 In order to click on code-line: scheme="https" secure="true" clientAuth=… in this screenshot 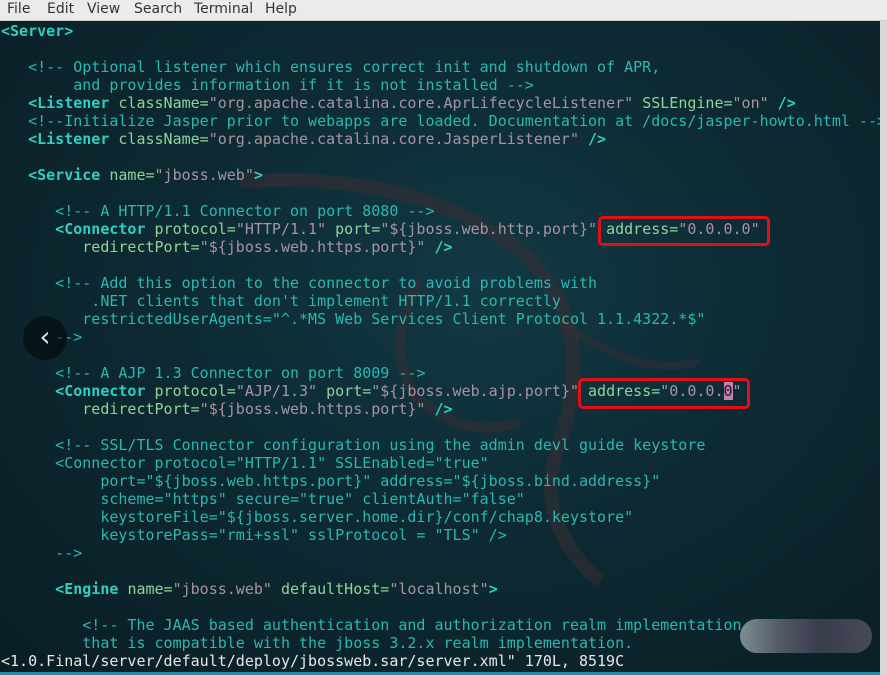, I will do `click(440, 499)`.